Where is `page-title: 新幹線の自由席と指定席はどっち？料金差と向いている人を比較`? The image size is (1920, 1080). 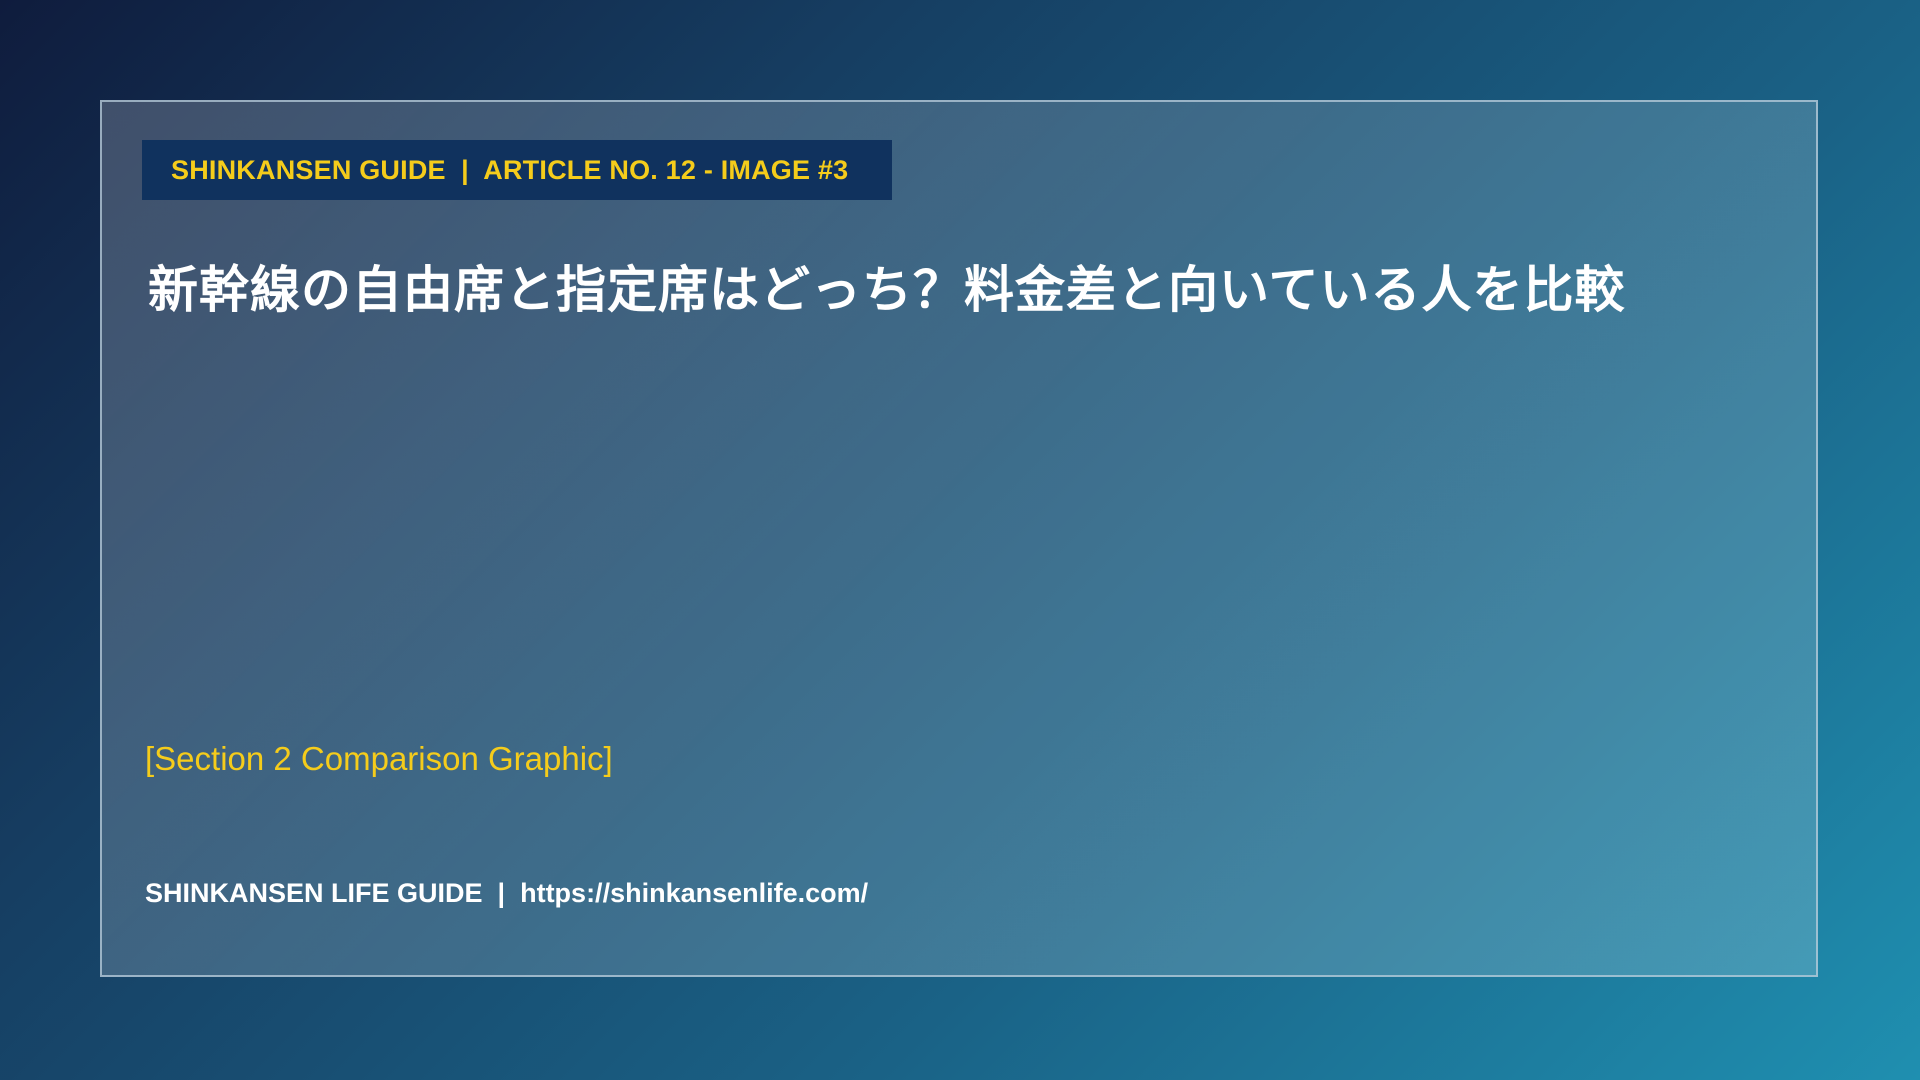 page-title: 新幹線の自由席と指定席はどっち？料金差と向いている人を比較 is located at coordinates (887, 290).